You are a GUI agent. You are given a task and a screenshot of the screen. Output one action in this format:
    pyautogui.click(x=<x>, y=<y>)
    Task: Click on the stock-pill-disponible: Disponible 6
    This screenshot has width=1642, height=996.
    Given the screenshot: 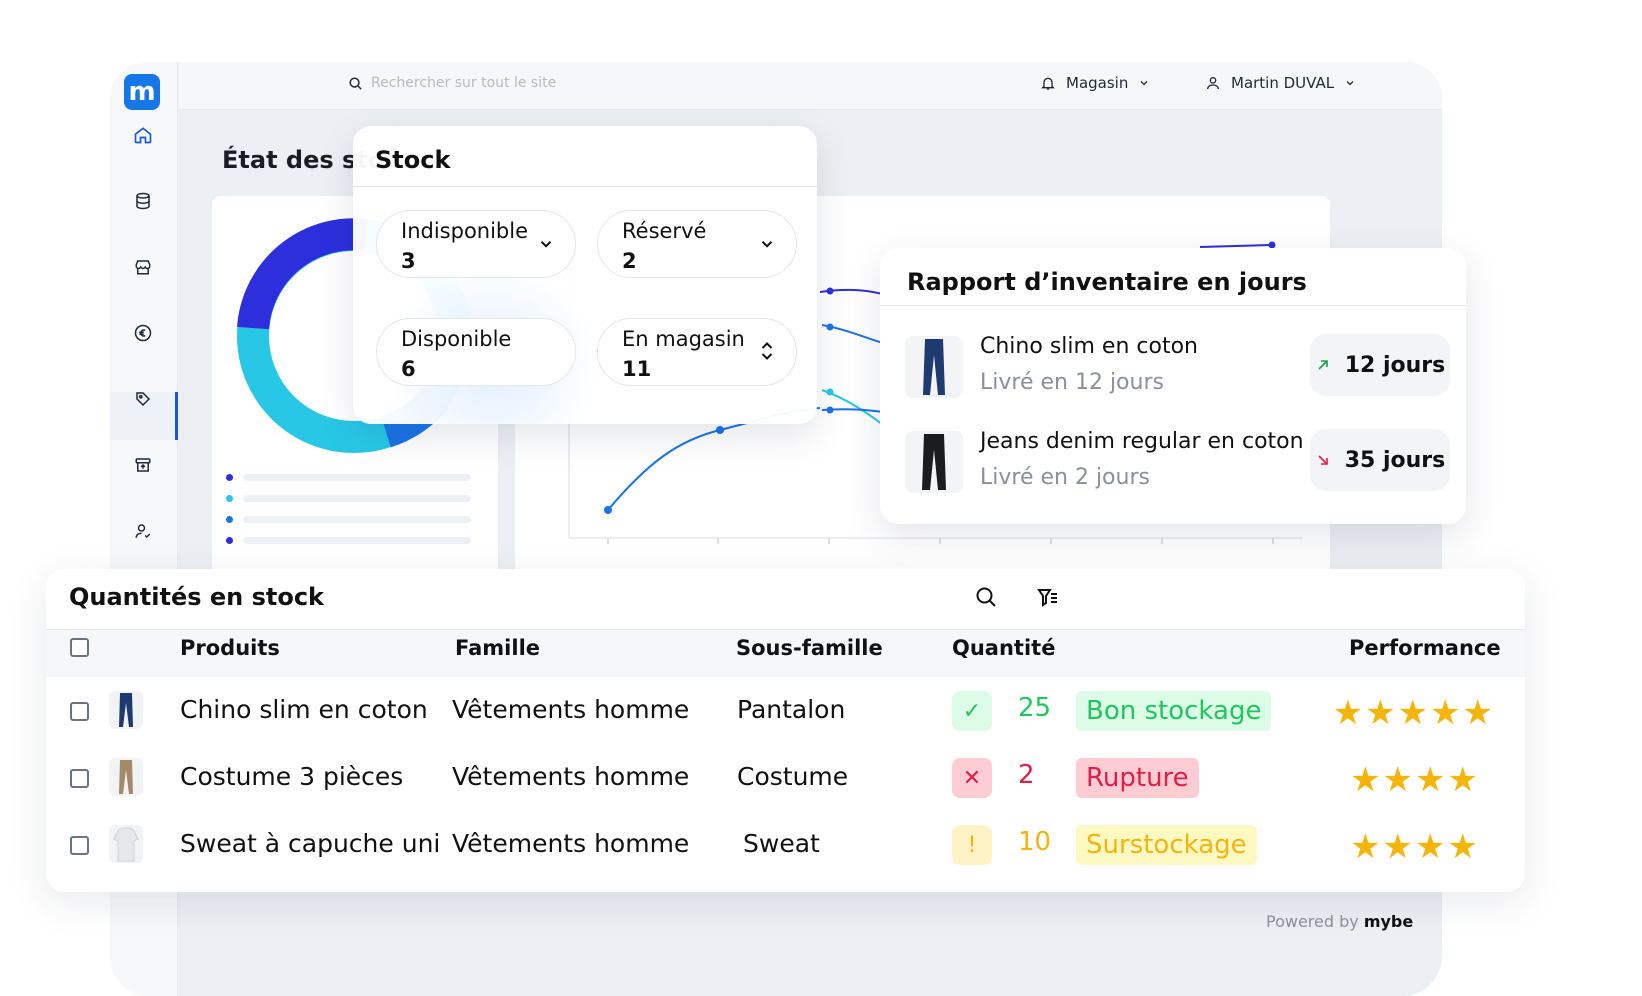 What is the action you would take?
    pyautogui.click(x=476, y=352)
    